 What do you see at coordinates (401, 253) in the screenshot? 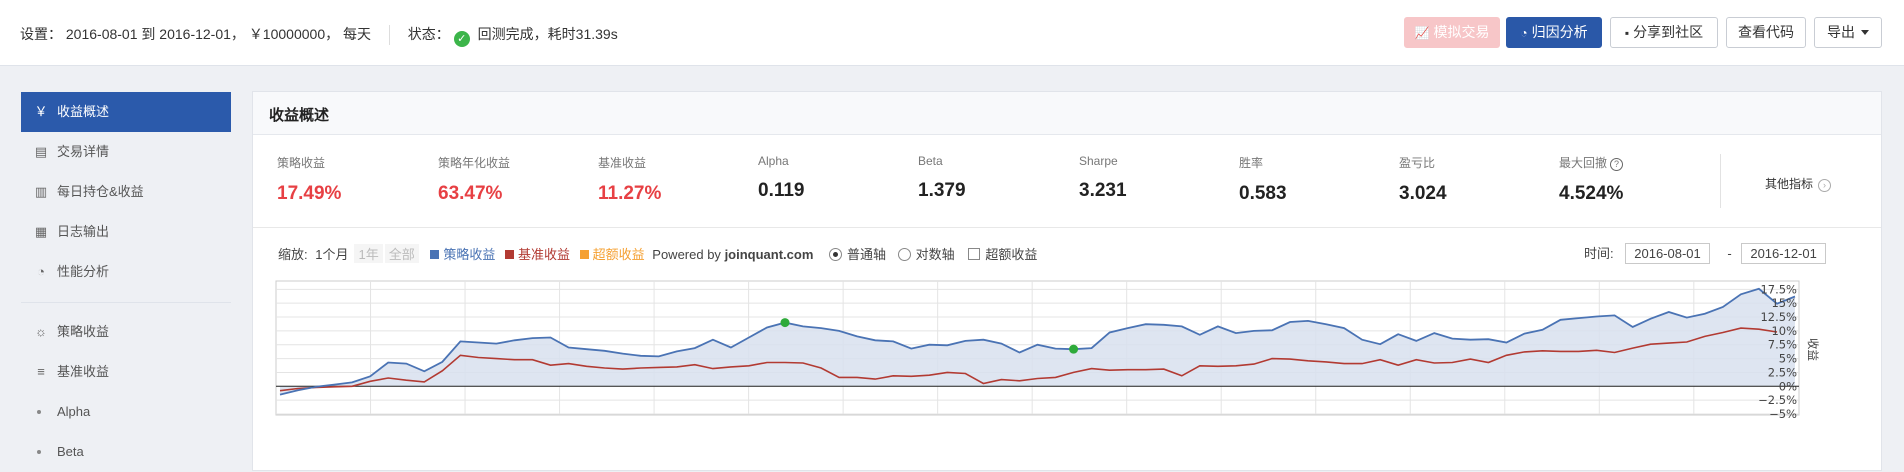
I see `zoom-all: 全部` at bounding box center [401, 253].